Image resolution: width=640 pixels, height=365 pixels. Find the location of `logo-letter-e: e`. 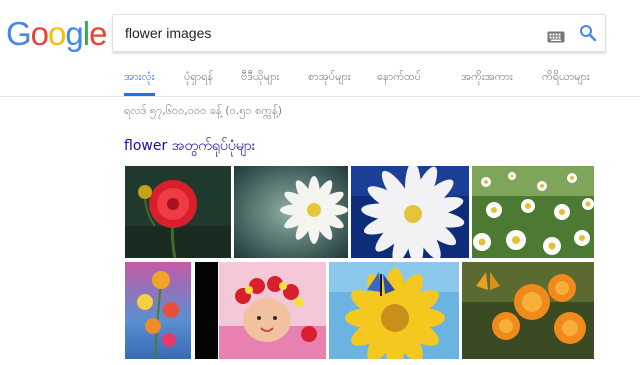

logo-letter-e: e is located at coordinates (98, 33).